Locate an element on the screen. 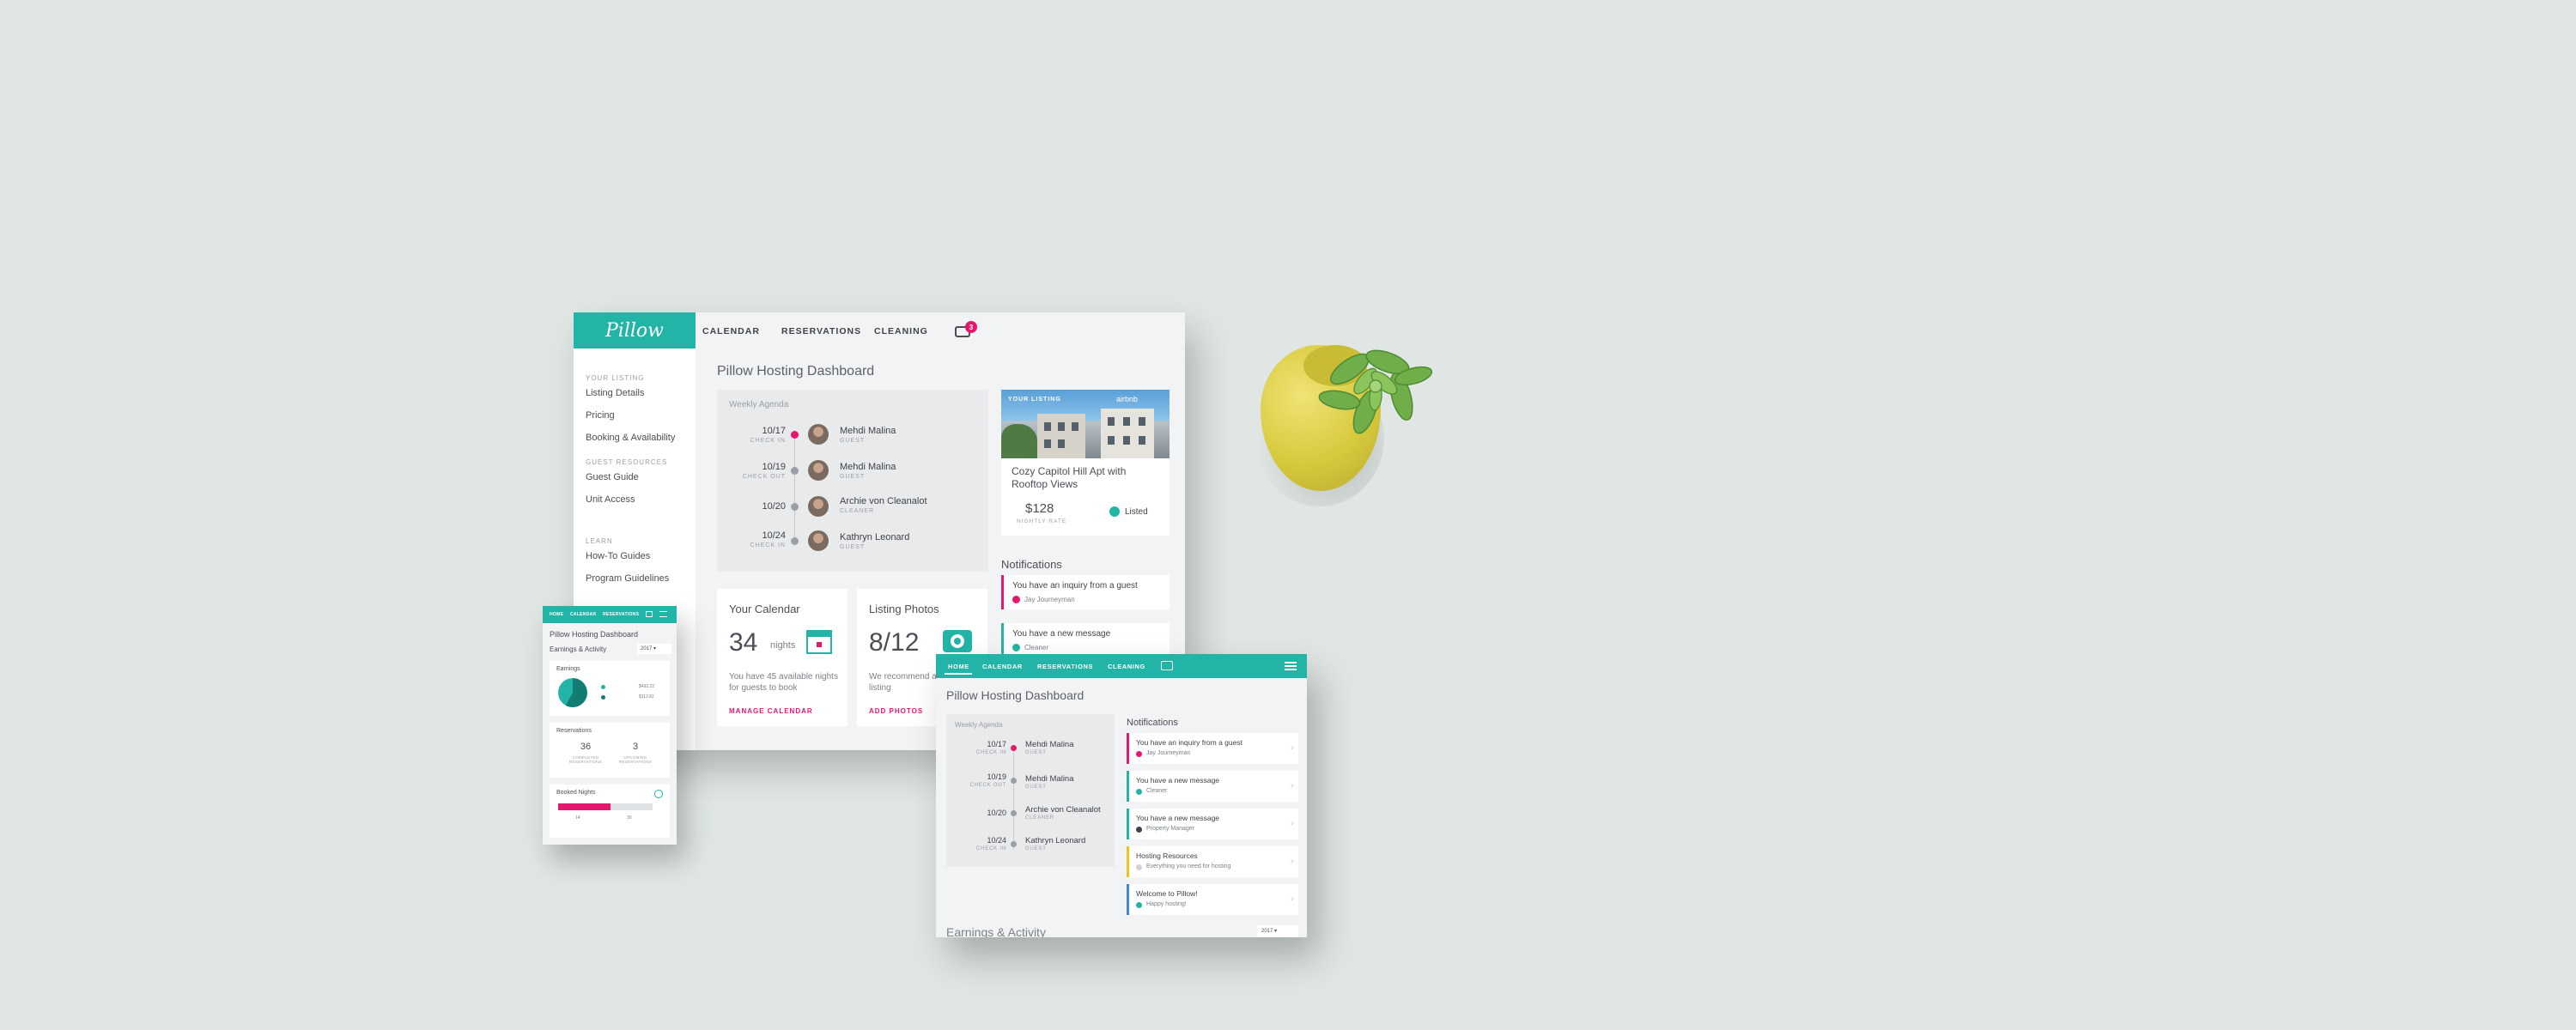 This screenshot has height=1030, width=2576. sidebar-section-your-listing: YOUR LISTING is located at coordinates (616, 378).